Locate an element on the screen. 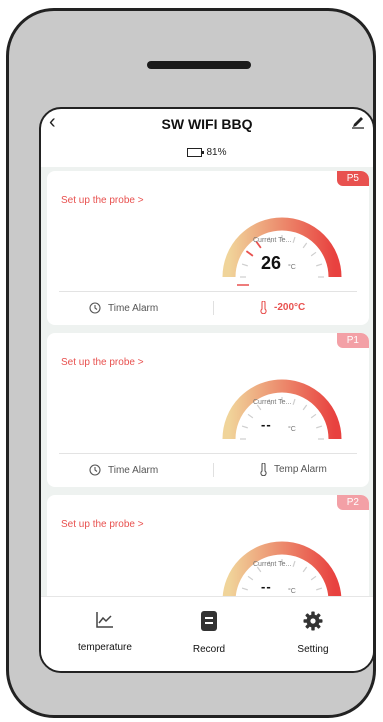 This screenshot has height=722, width=383. card-footer: Time Alarm -200°C is located at coordinates (208, 308).